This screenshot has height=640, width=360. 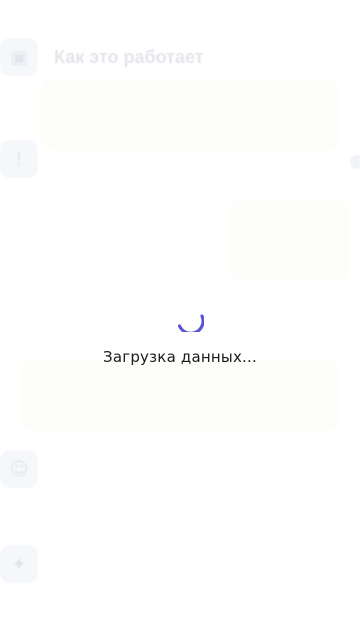 What do you see at coordinates (190, 323) in the screenshot?
I see `loading-spinner-icon` at bounding box center [190, 323].